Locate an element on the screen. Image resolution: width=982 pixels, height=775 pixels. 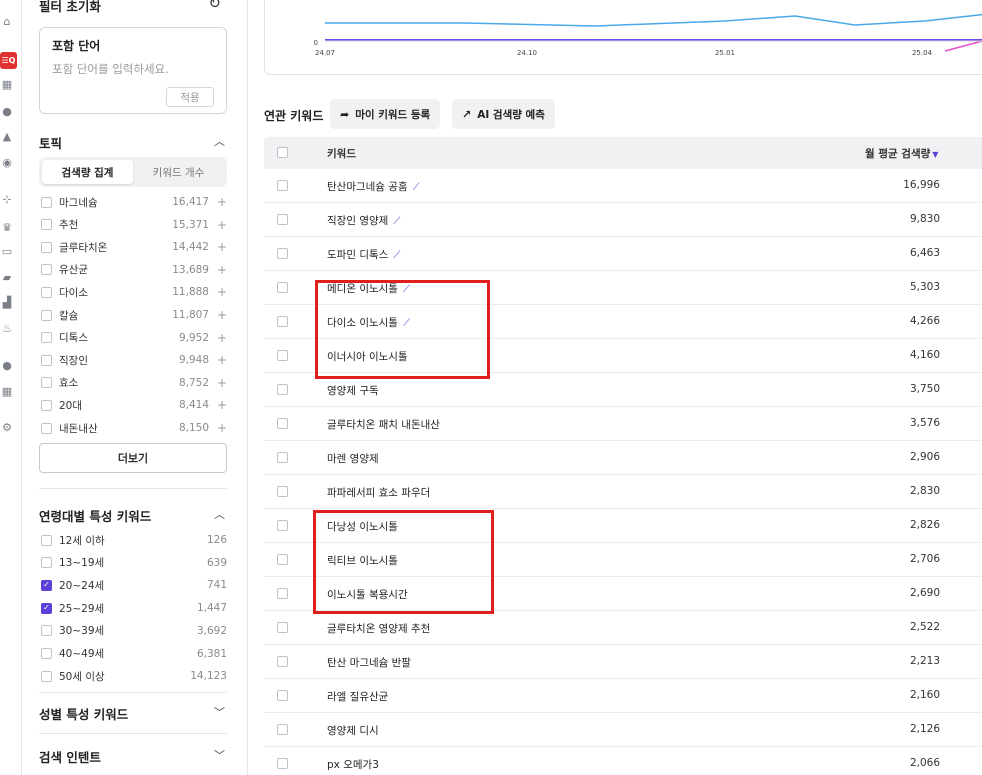
folder-icon: ▰ is located at coordinates (7, 277).